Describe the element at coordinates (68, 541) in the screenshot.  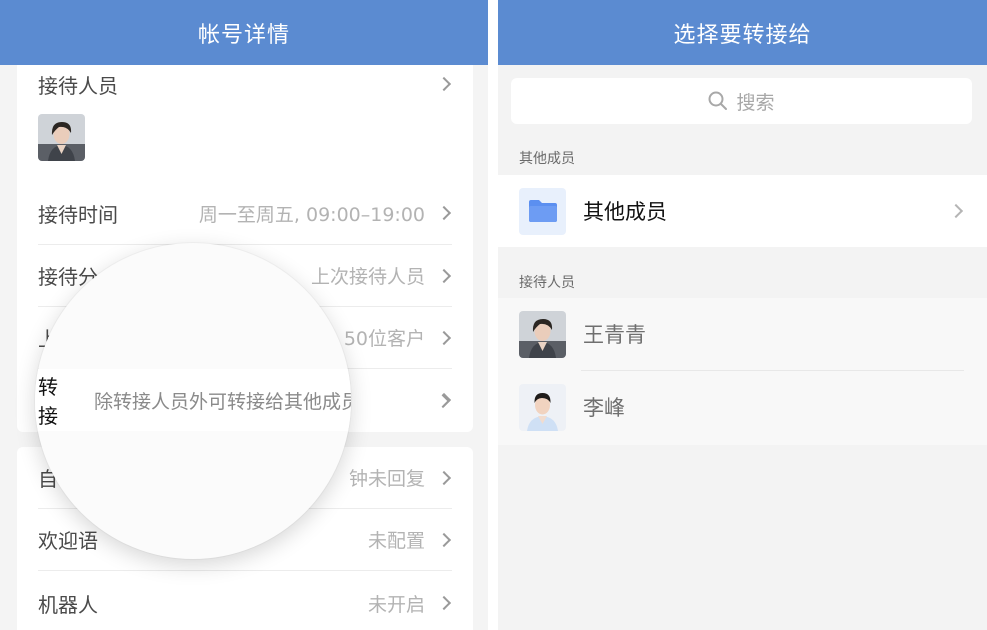
I see `welcome-message-label: 欢迎语` at that location.